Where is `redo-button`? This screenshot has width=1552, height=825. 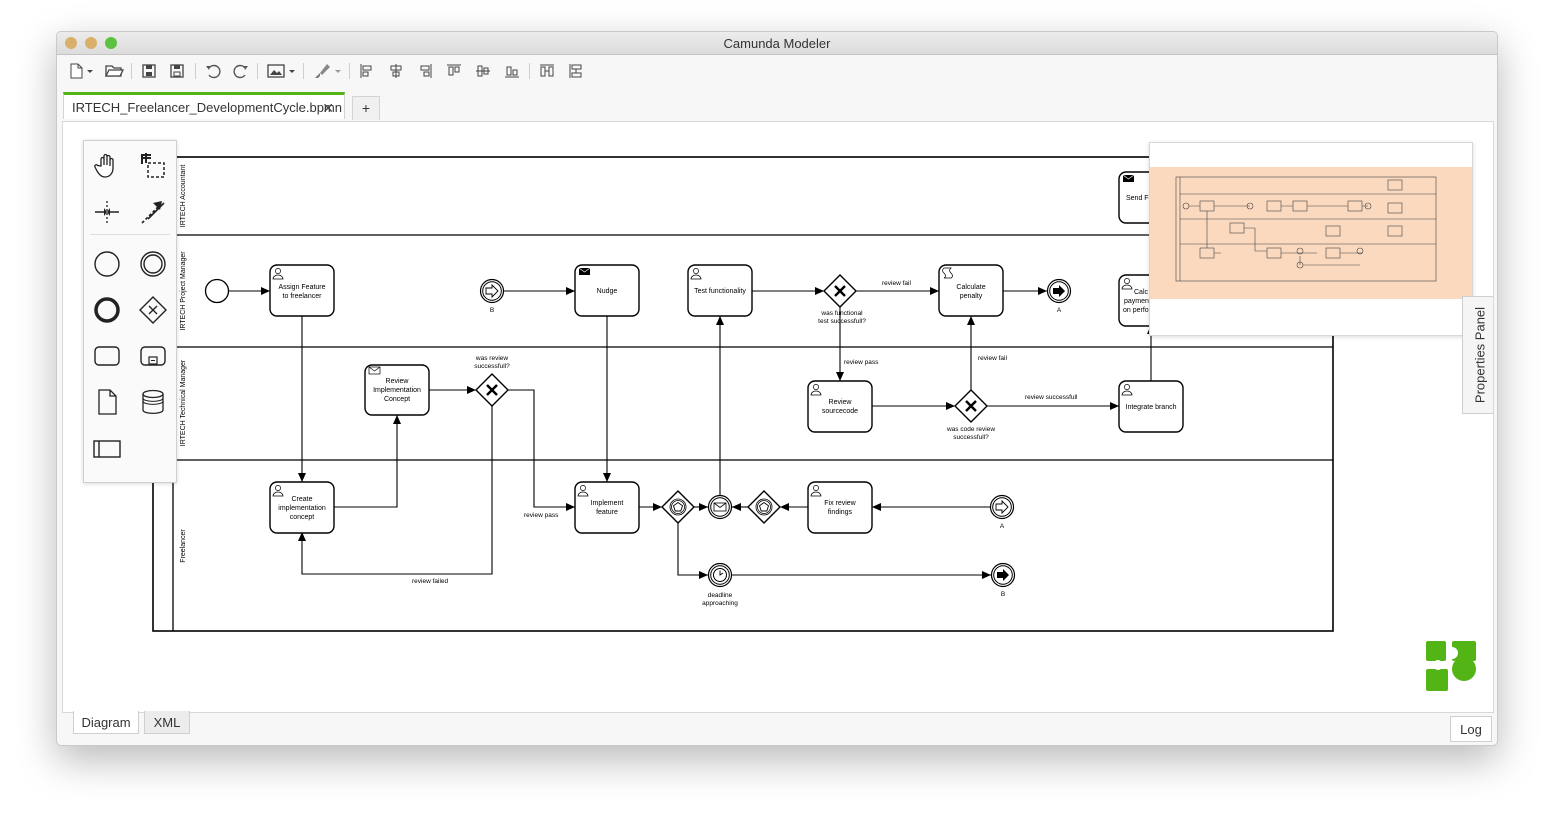 redo-button is located at coordinates (241, 71).